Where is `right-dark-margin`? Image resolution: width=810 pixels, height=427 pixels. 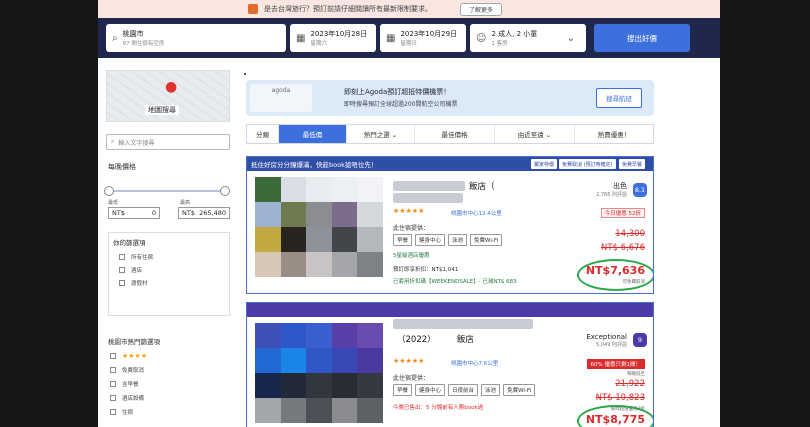 right-dark-margin is located at coordinates (765, 213).